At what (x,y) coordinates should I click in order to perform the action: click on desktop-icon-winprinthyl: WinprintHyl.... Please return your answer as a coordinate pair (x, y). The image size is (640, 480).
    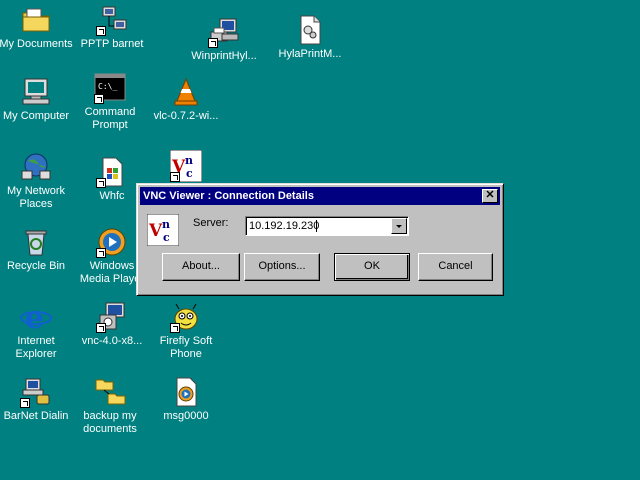
    Looking at the image, I should click on (224, 39).